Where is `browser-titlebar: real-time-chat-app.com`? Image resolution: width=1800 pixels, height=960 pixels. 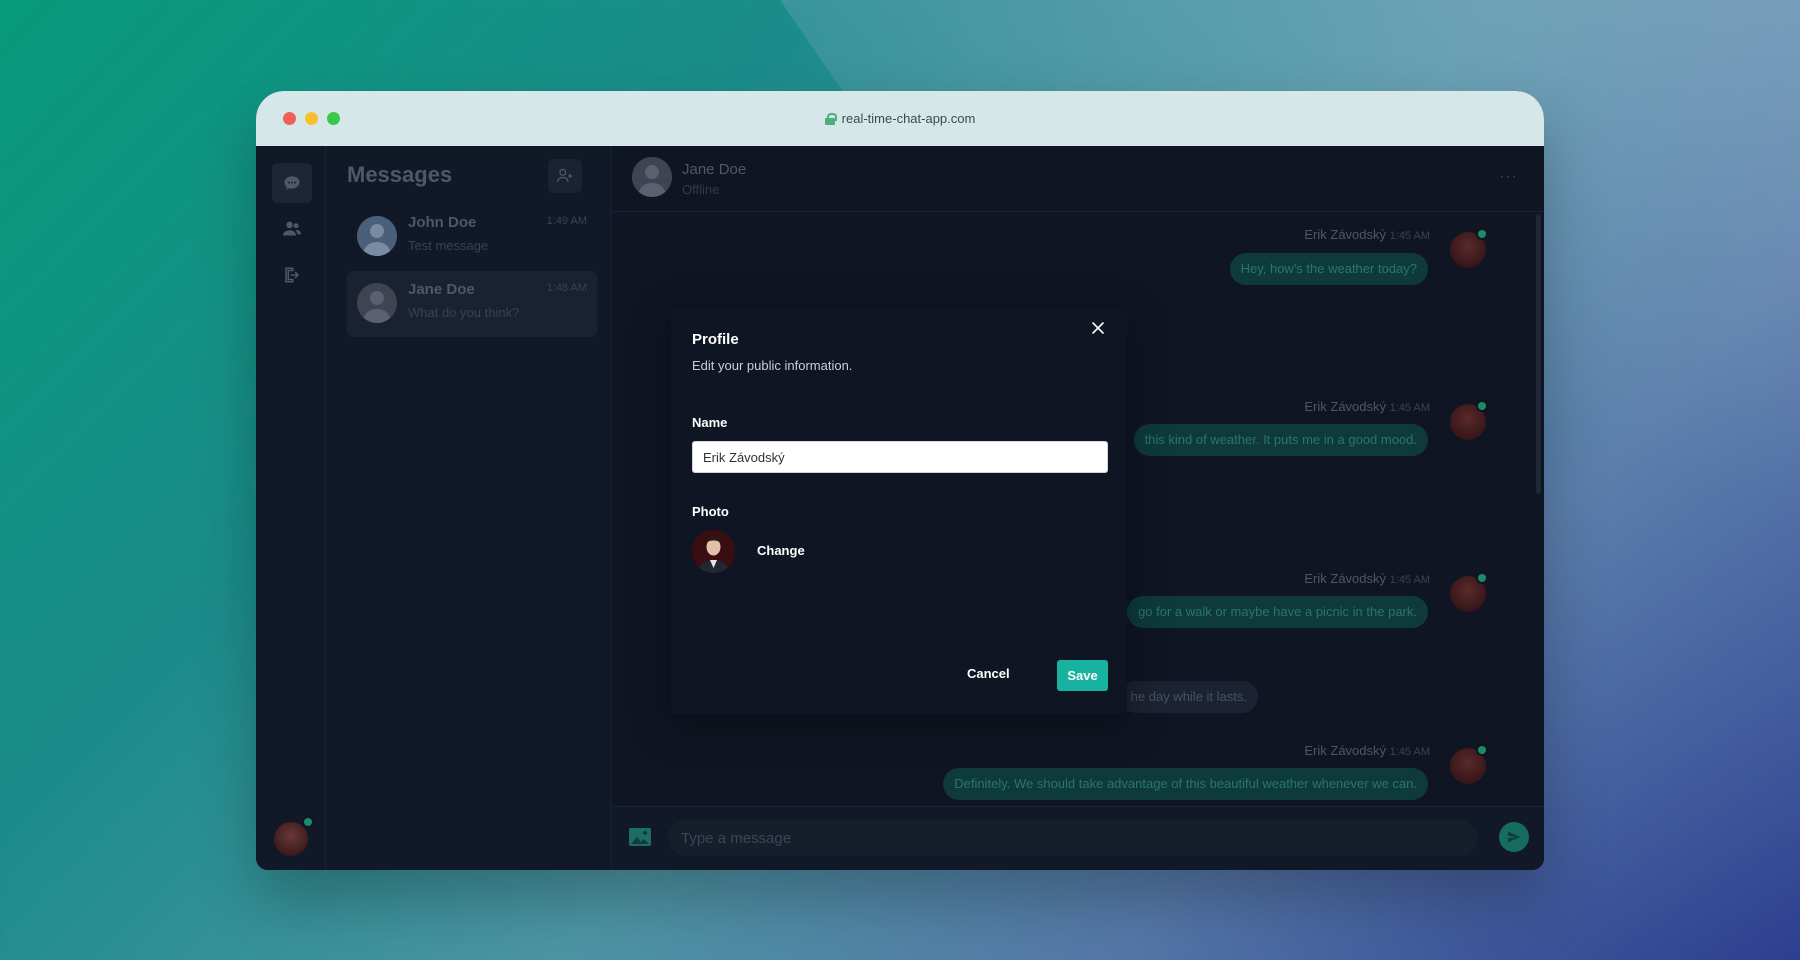
browser-titlebar: real-time-chat-app.com is located at coordinates (900, 118).